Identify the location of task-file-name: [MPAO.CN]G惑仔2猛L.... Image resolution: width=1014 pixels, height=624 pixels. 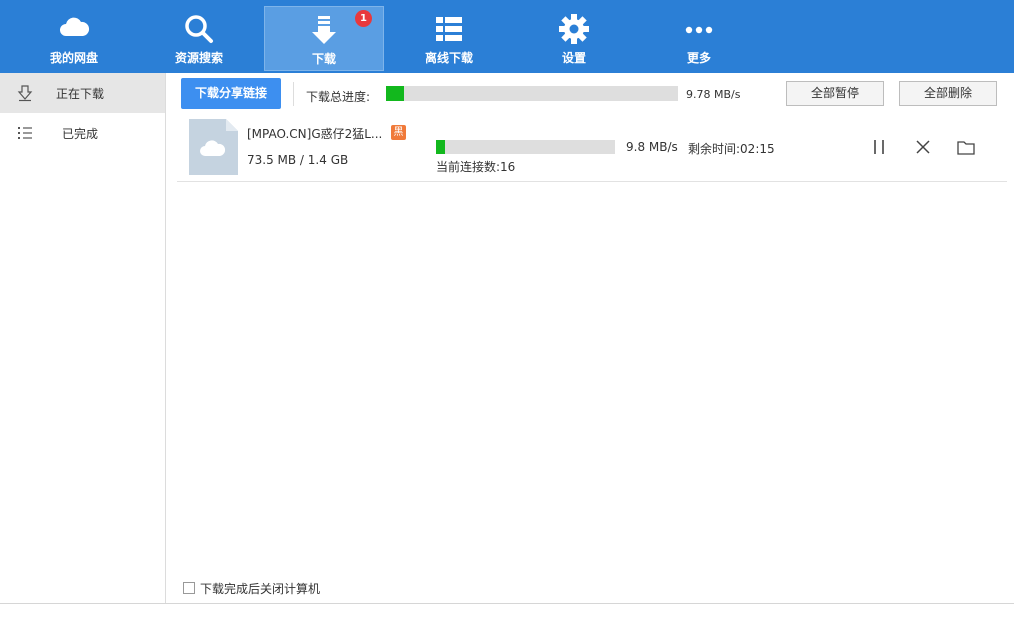
(315, 134).